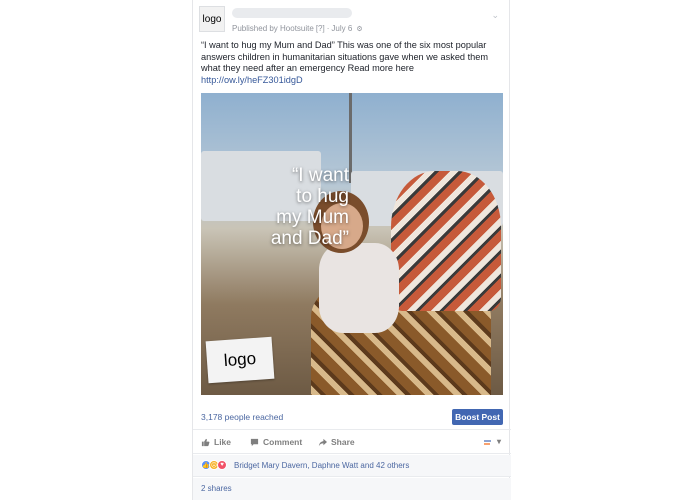 The height and width of the screenshot is (500, 700). Describe the element at coordinates (322, 442) in the screenshot. I see `share-arrow-icon` at that location.